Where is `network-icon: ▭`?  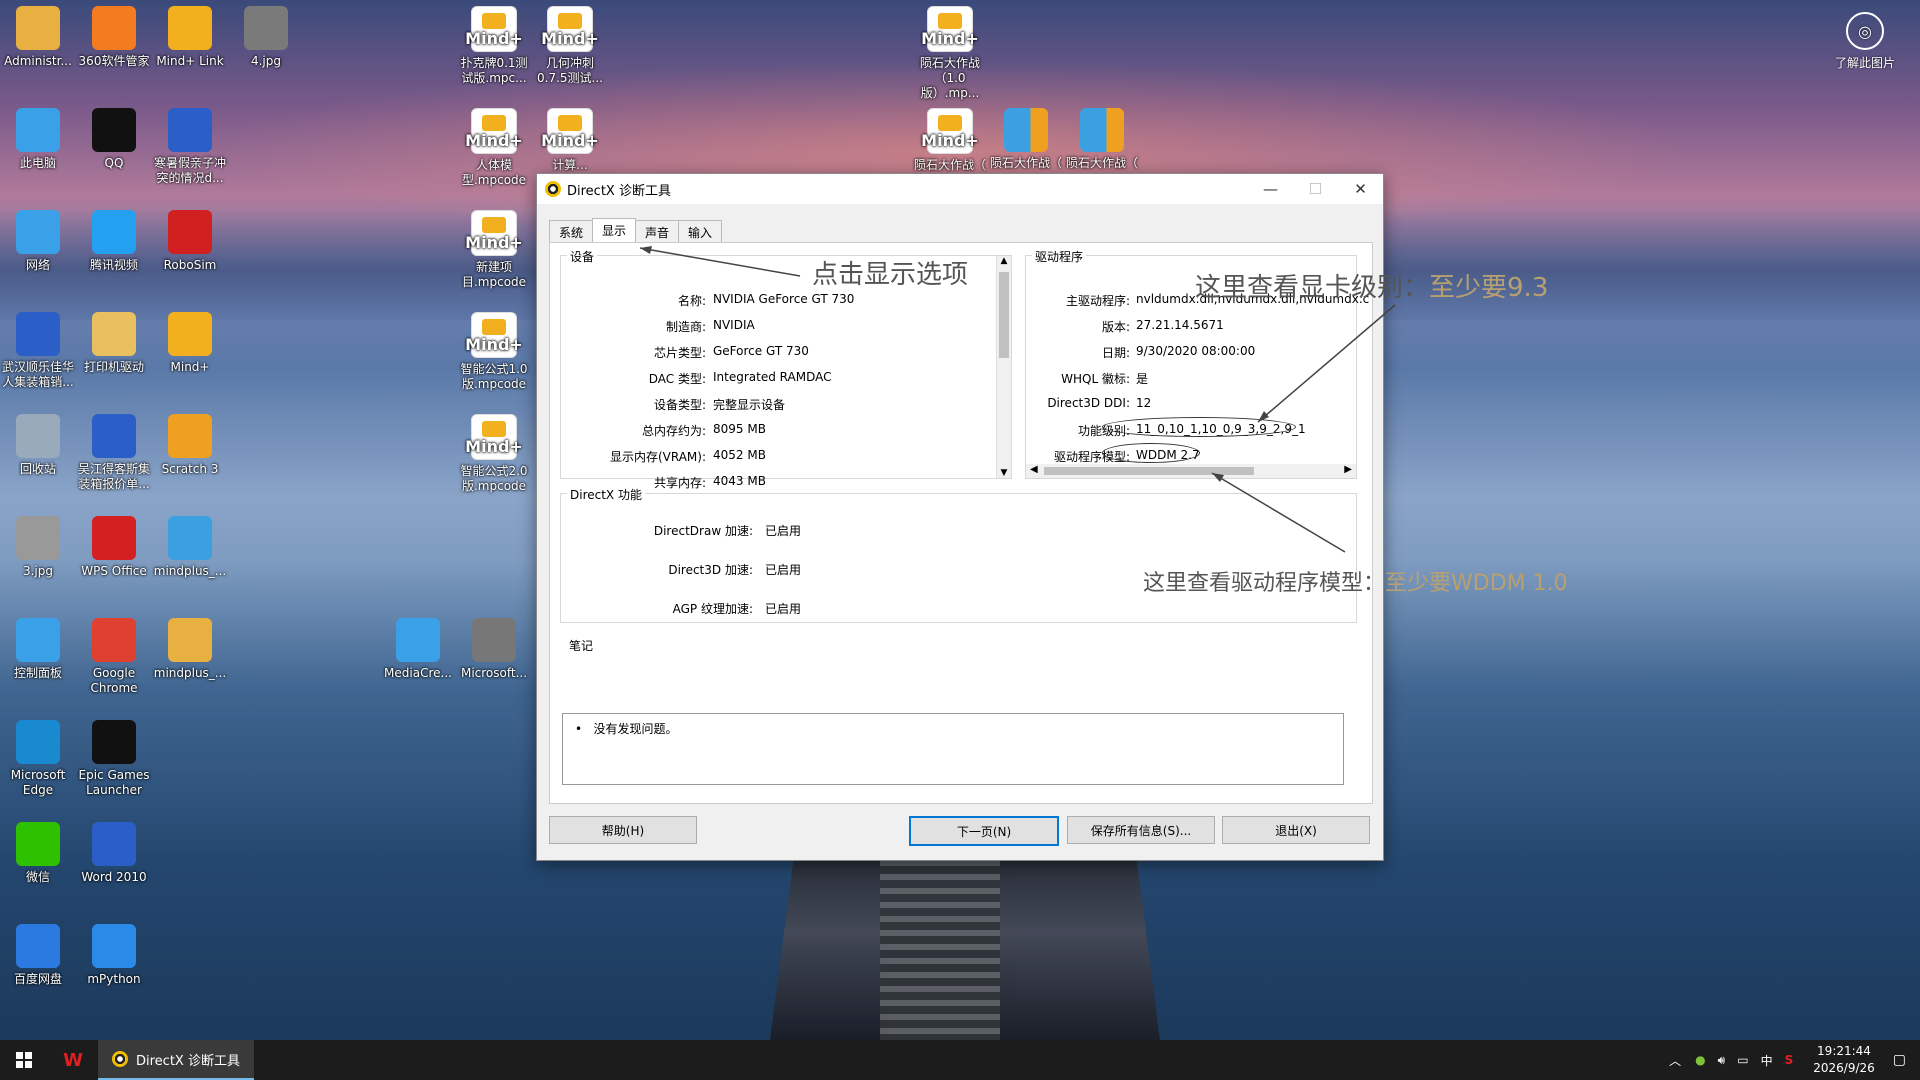 network-icon: ▭ is located at coordinates (1742, 1060).